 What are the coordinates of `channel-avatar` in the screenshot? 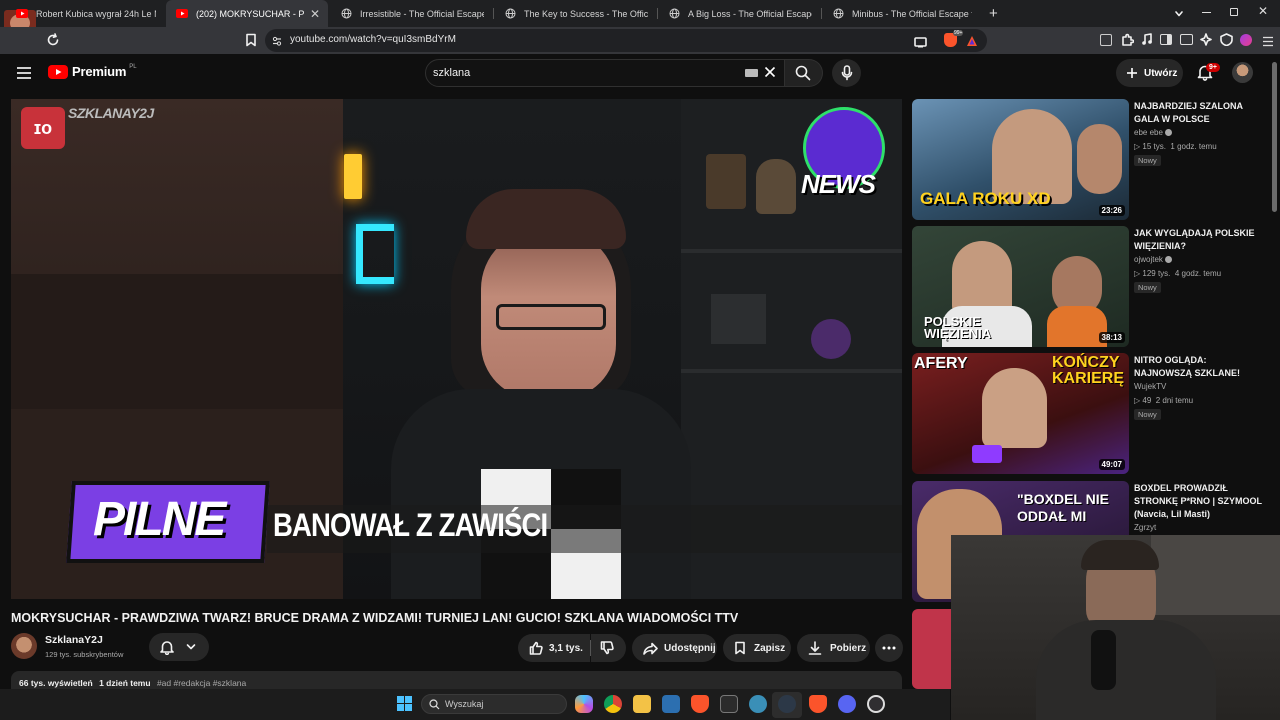 It's located at (24, 646).